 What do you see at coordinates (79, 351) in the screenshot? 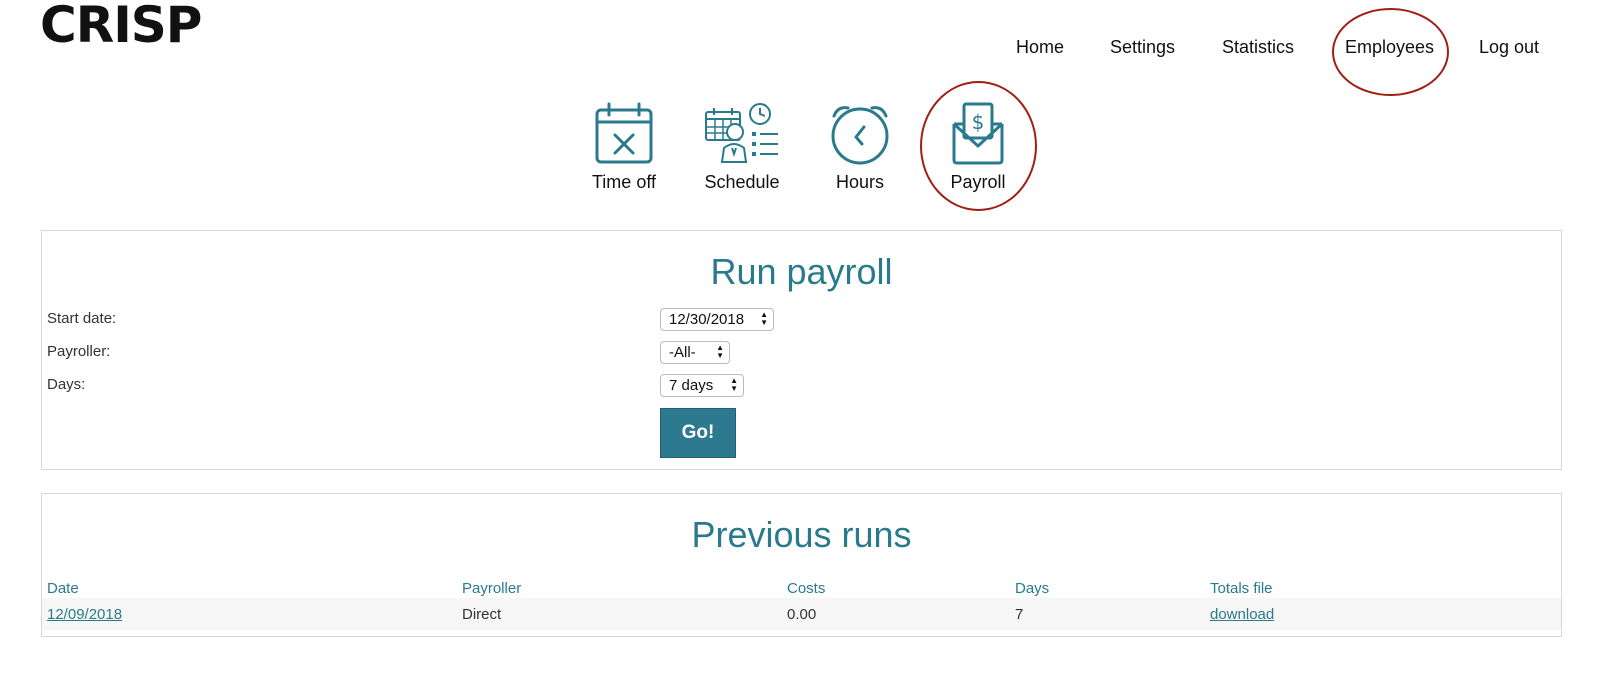
I see `payroller-label: Payroller:` at bounding box center [79, 351].